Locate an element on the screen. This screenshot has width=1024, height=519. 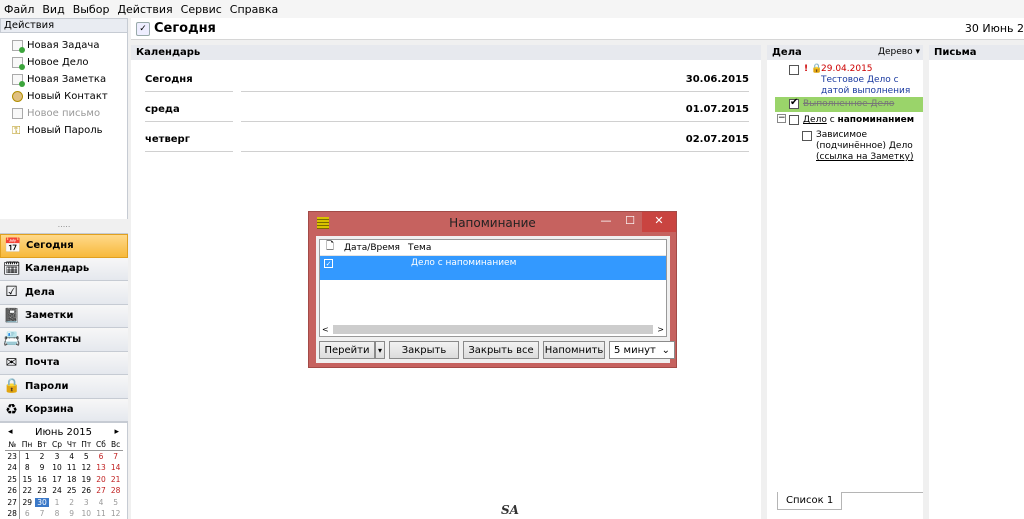
task-title: (подчинённое) Дело is located at coordinates (864, 146).